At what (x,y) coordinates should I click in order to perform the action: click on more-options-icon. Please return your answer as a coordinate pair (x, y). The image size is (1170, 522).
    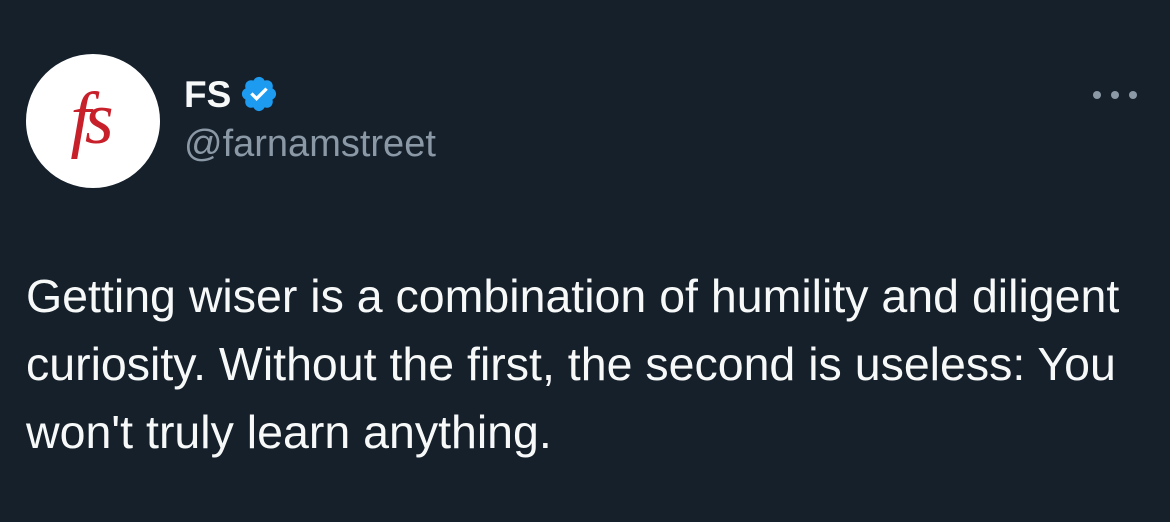
    Looking at the image, I should click on (1115, 95).